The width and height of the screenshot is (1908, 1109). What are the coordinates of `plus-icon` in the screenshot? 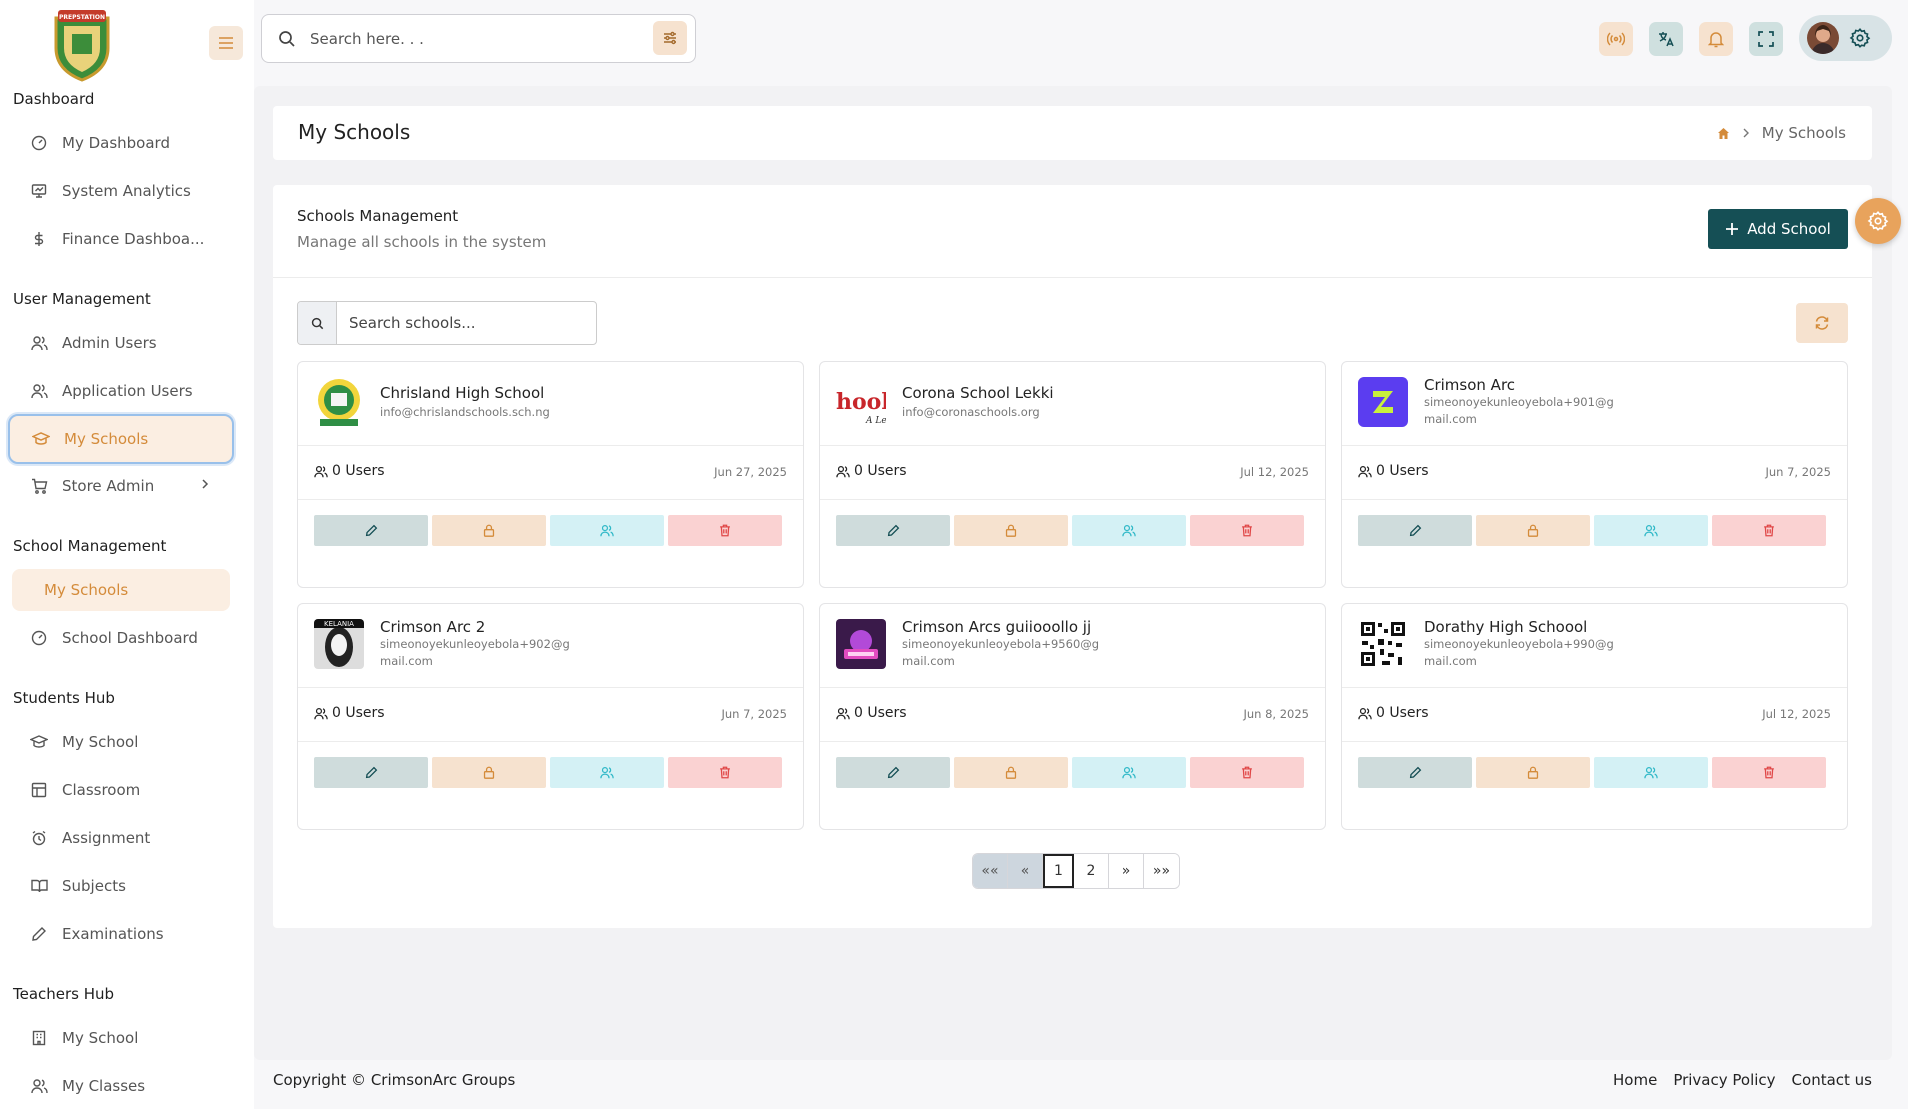 It's located at (1732, 229).